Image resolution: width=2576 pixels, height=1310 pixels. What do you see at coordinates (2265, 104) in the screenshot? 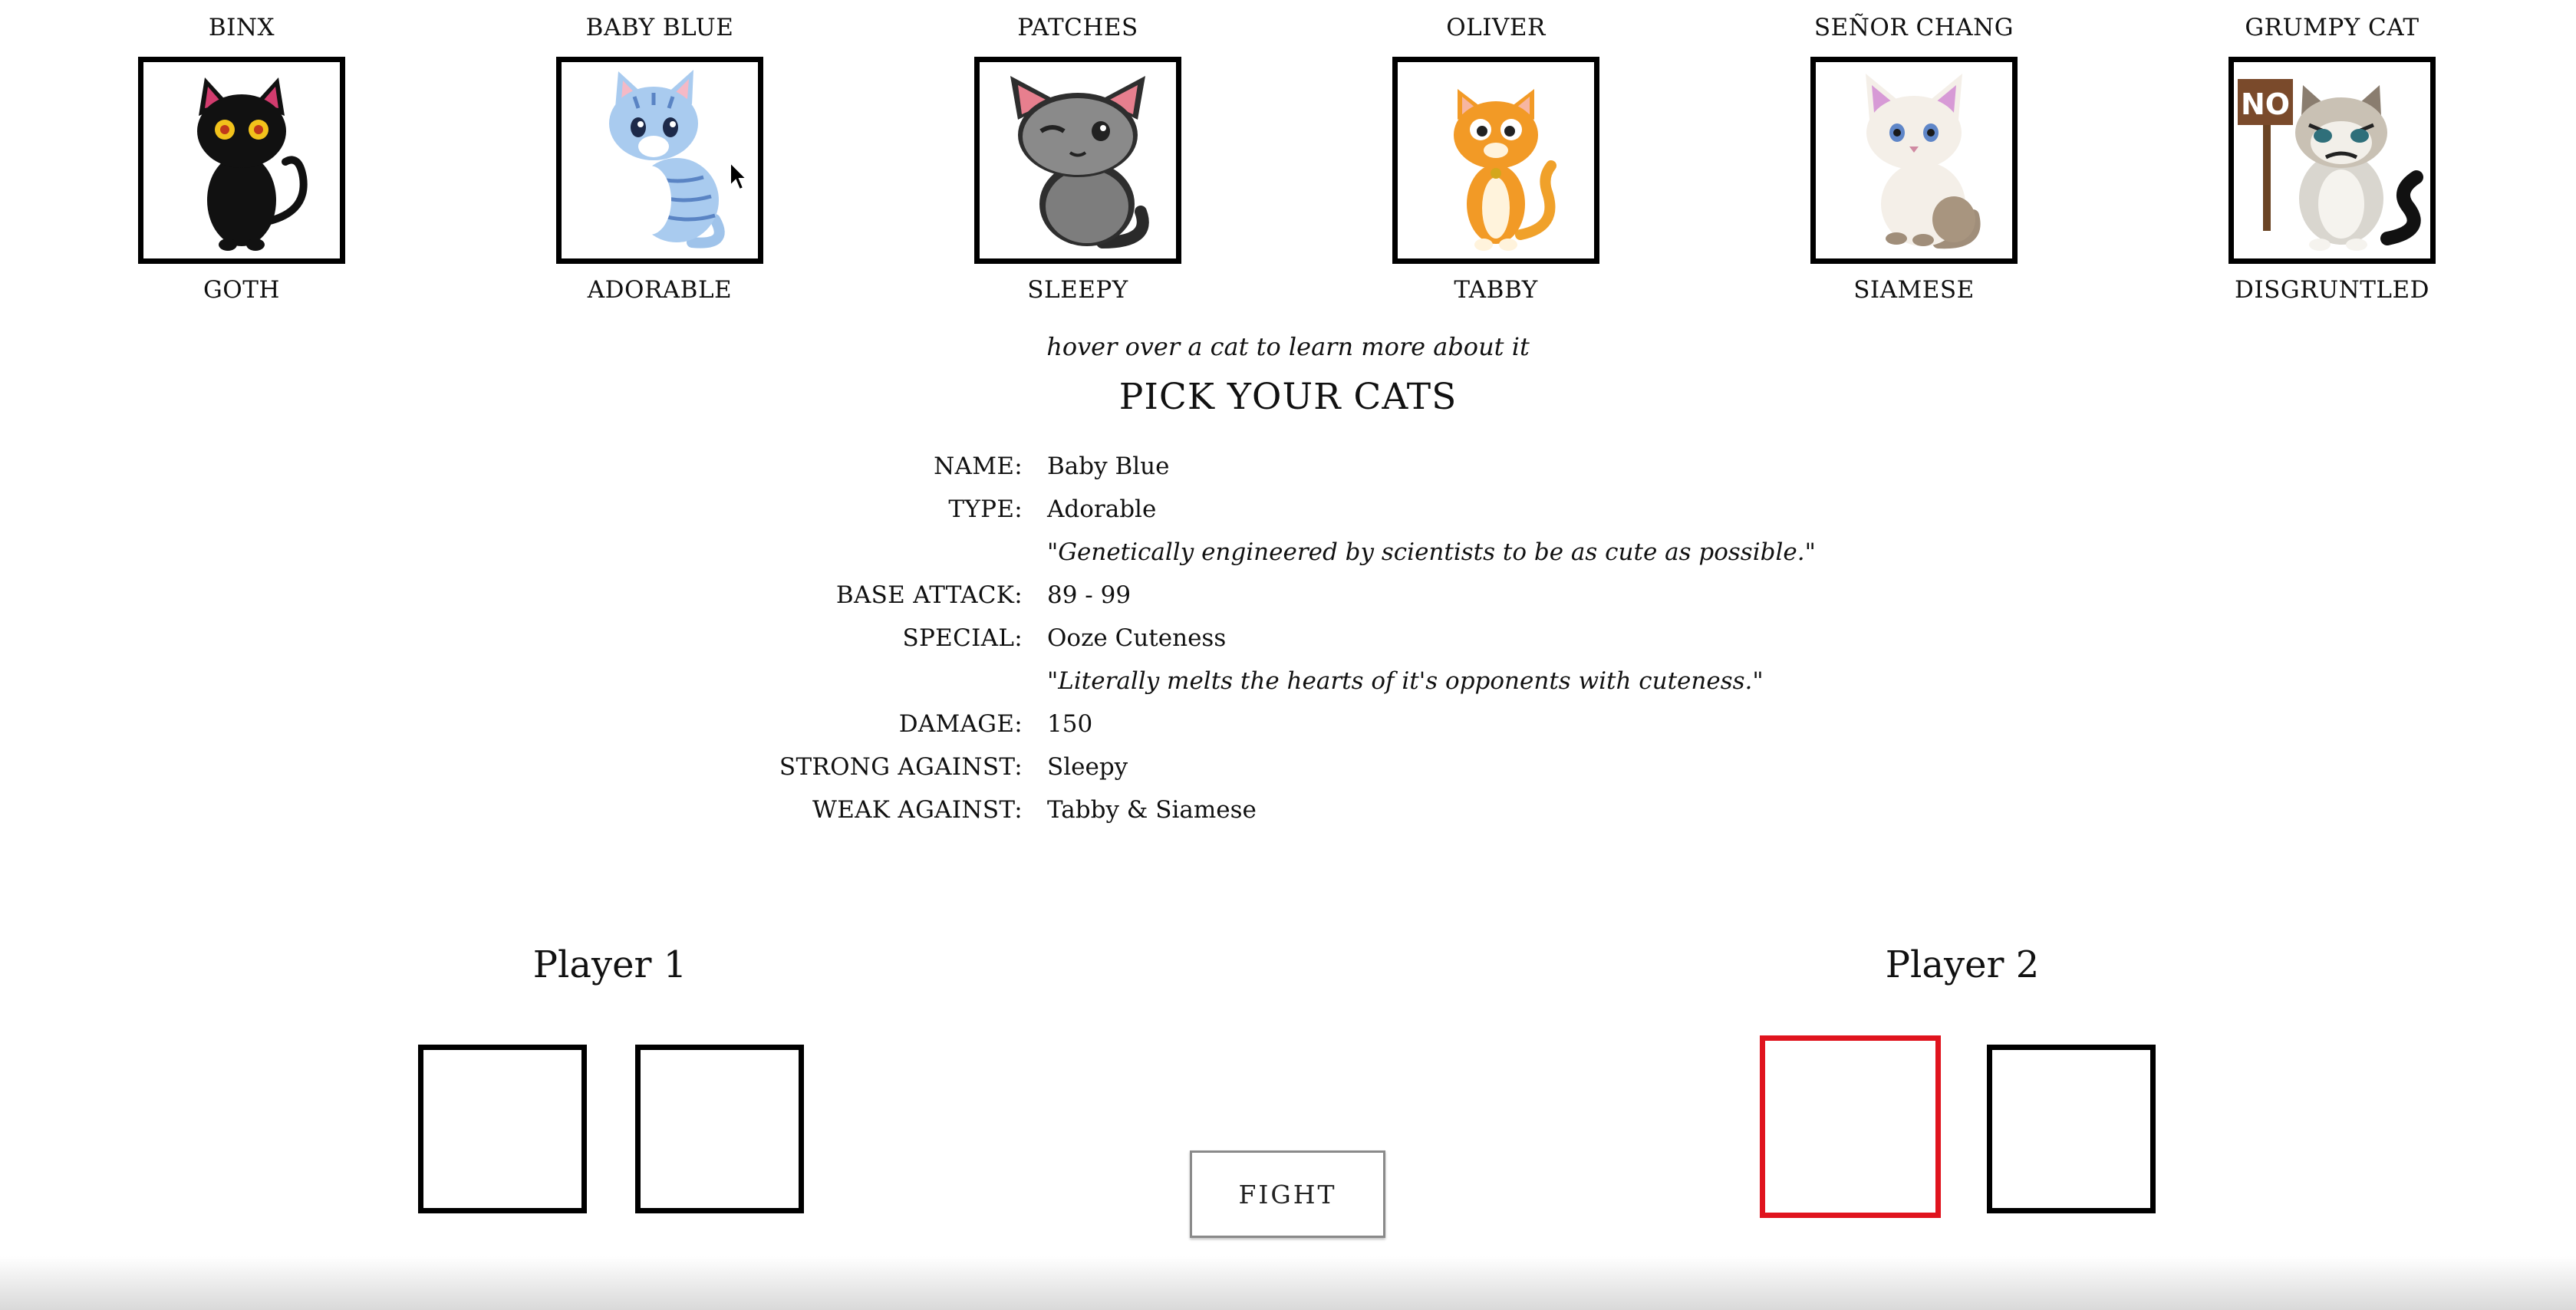
I see `sign-text: NO` at bounding box center [2265, 104].